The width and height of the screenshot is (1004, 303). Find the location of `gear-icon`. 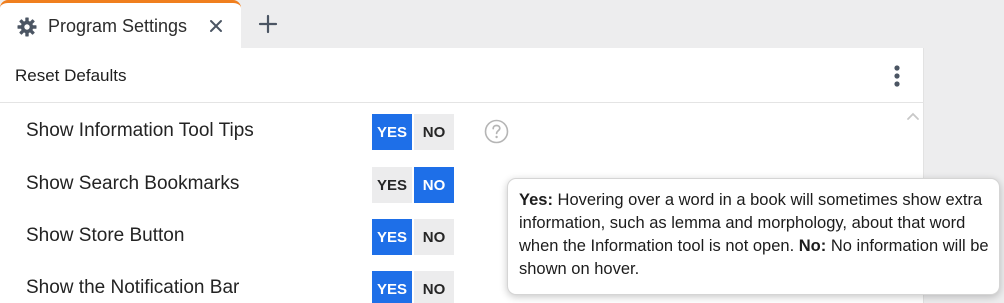

gear-icon is located at coordinates (27, 27).